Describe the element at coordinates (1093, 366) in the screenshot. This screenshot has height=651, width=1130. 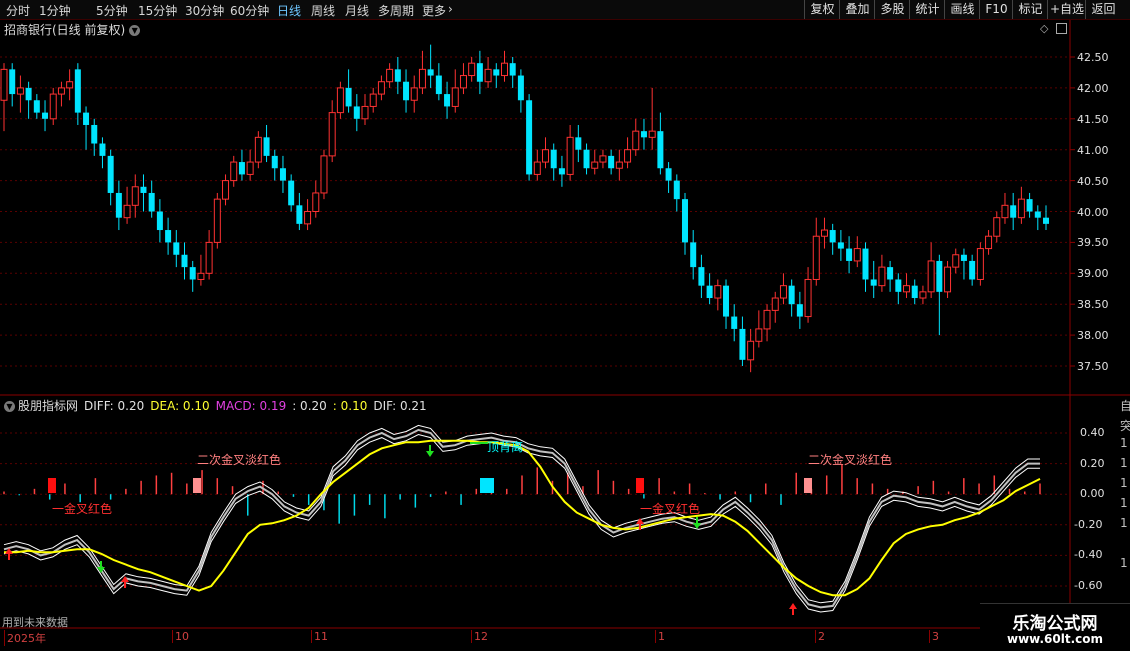
I see `price-tick-label: 37.50` at that location.